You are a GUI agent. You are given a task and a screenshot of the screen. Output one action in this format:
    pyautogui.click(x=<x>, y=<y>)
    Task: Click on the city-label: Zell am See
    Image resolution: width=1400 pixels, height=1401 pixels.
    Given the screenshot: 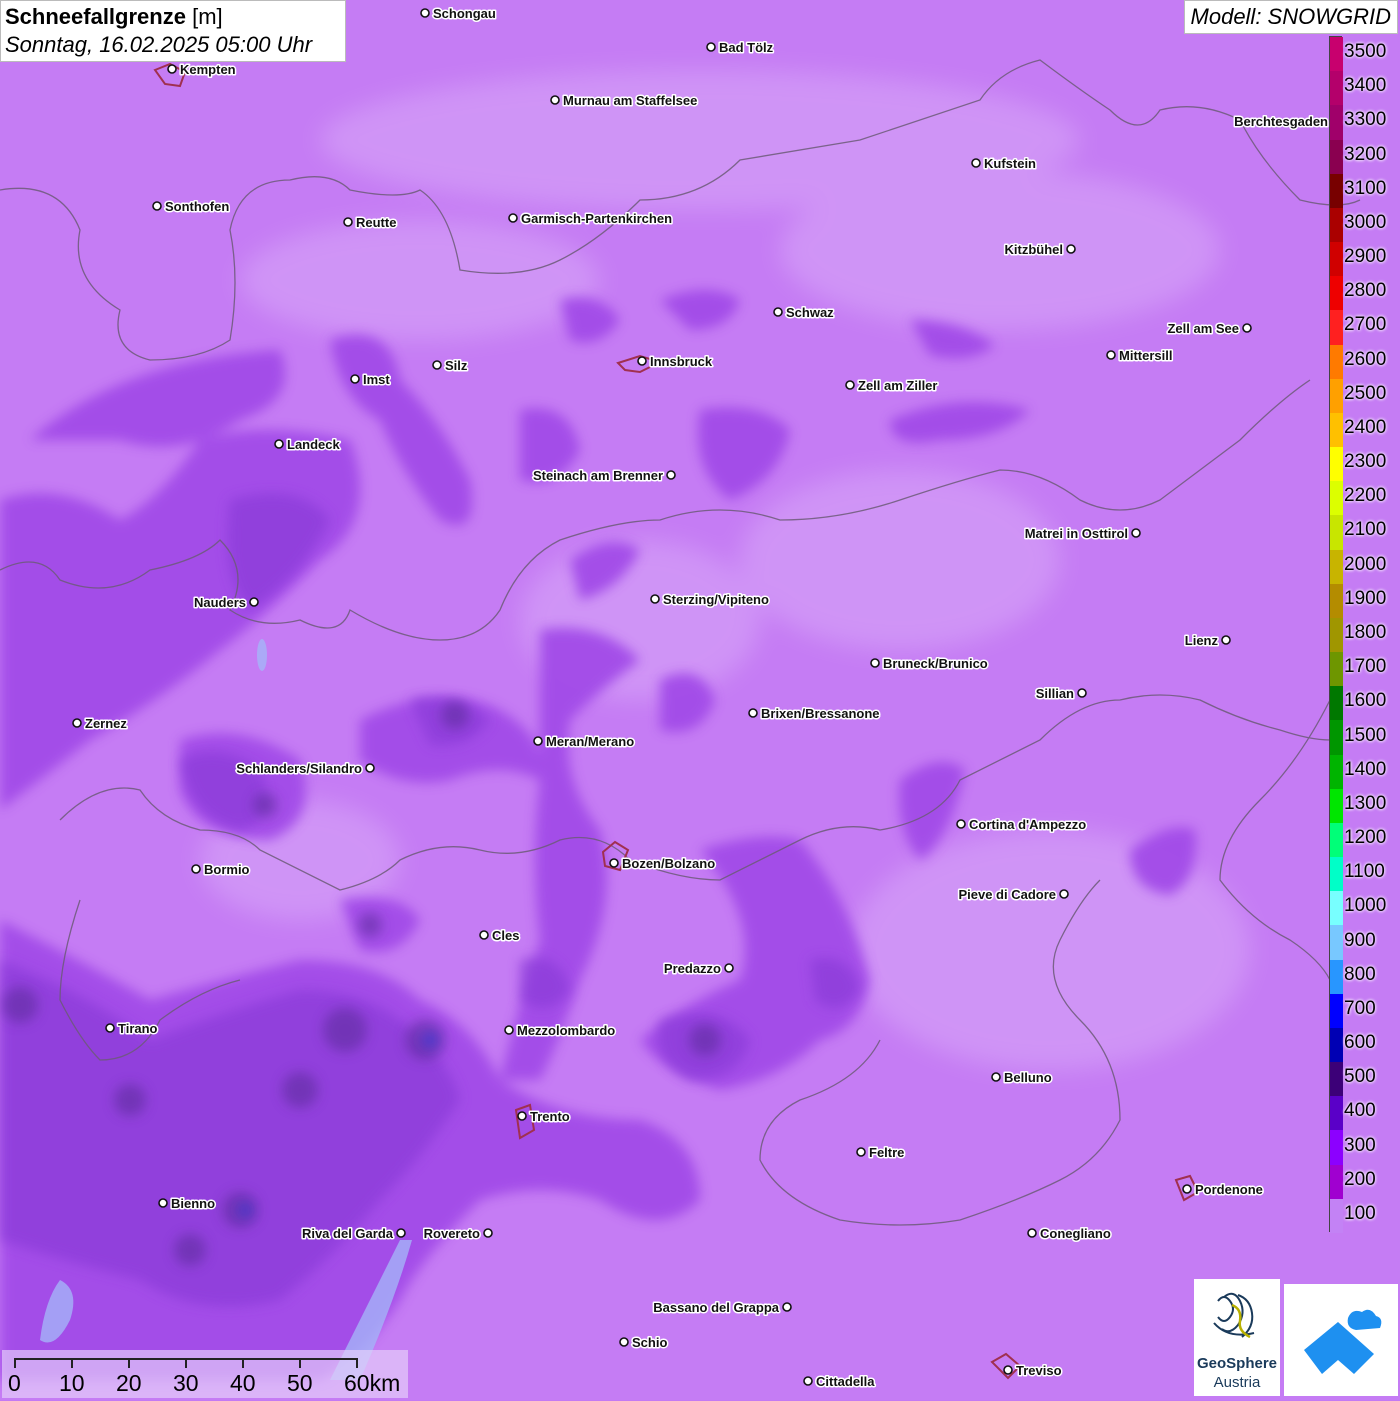 What is the action you would take?
    pyautogui.click(x=1203, y=328)
    